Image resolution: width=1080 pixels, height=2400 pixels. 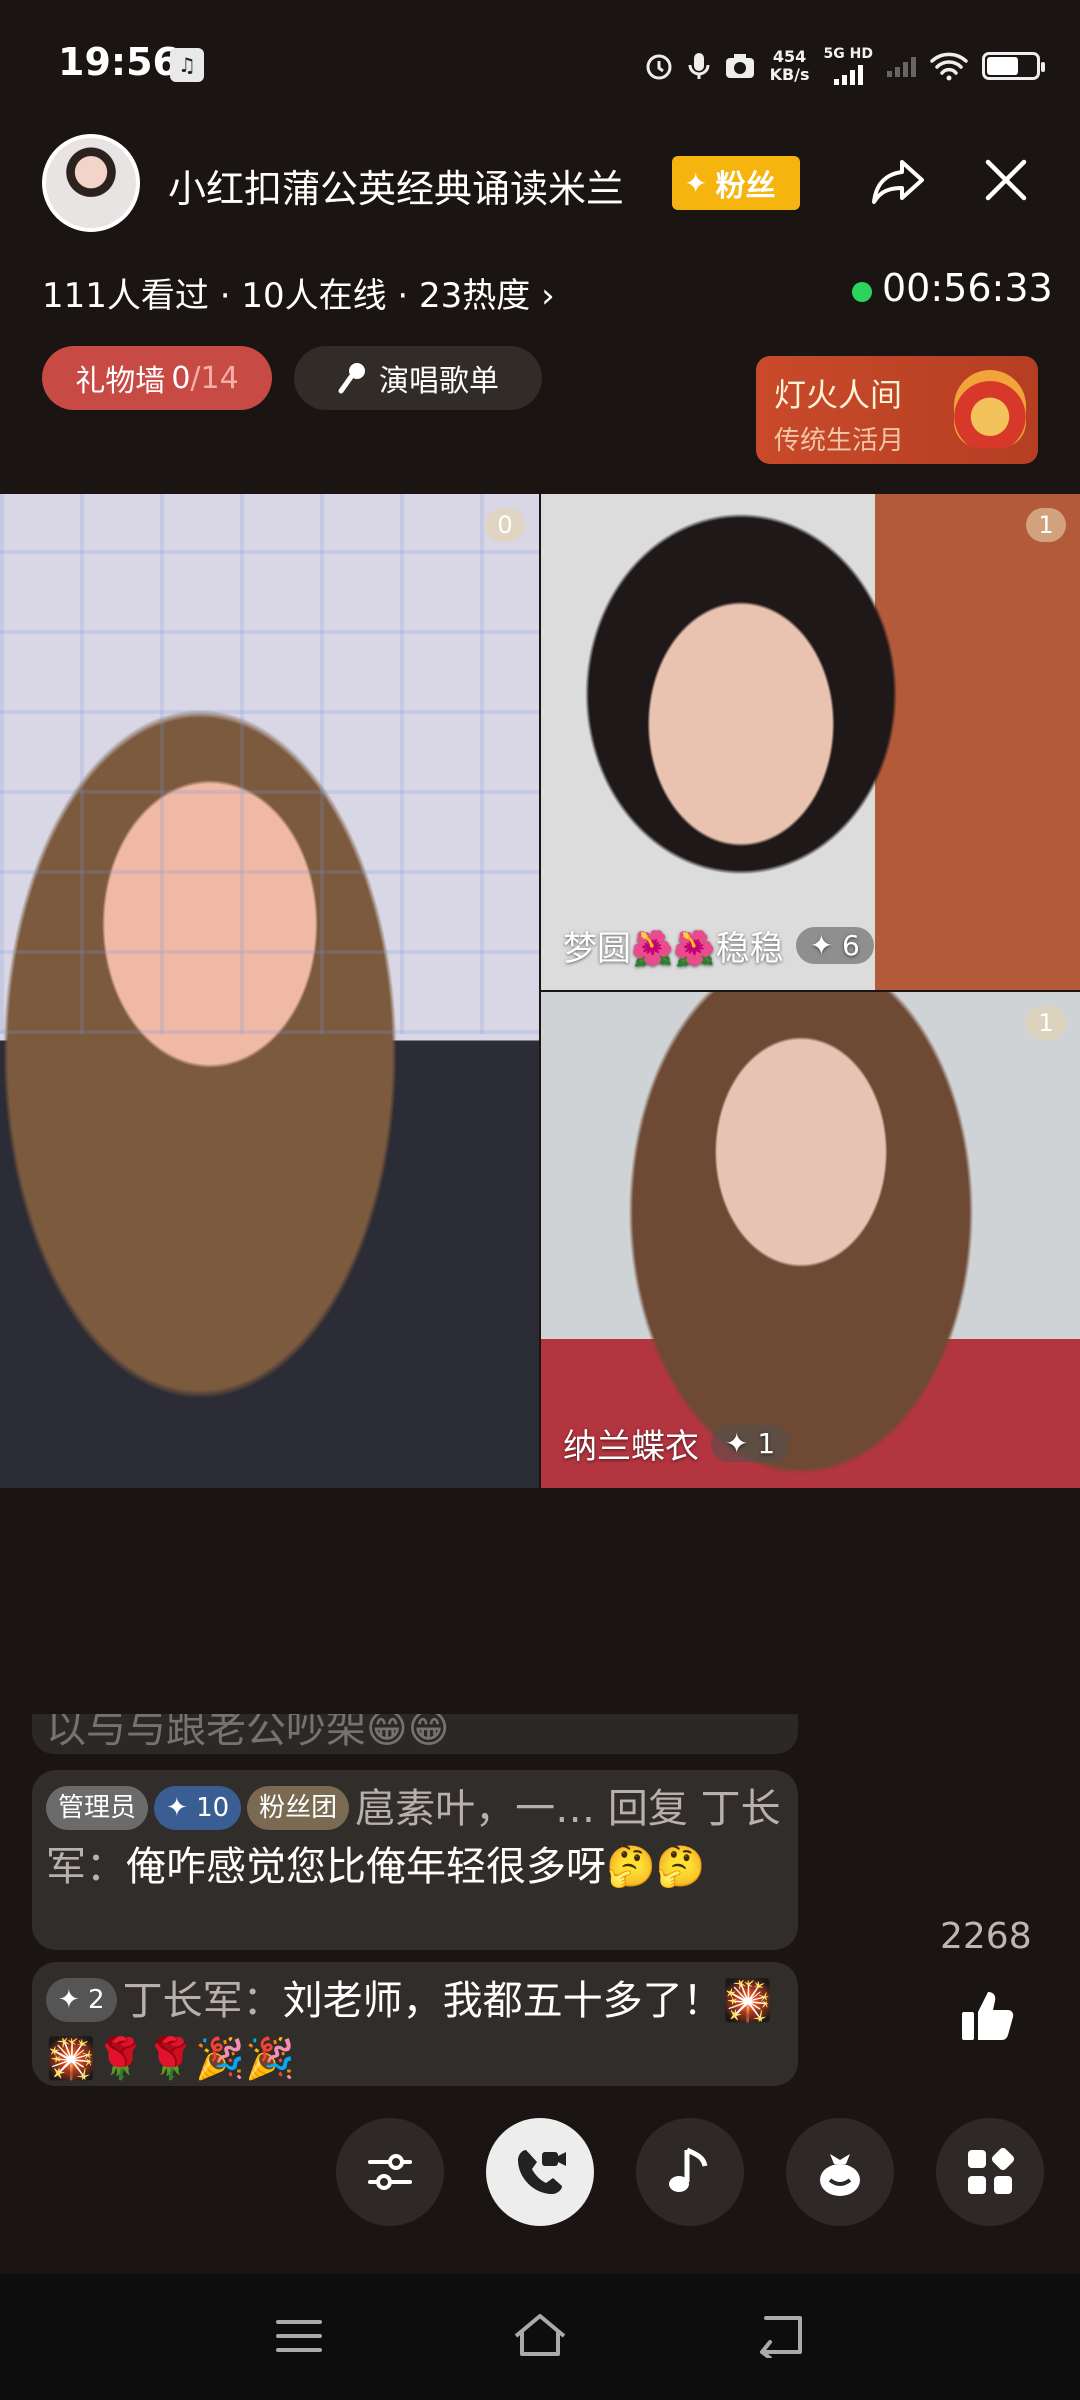 I want to click on lion-dance-icon, so click(x=990, y=409).